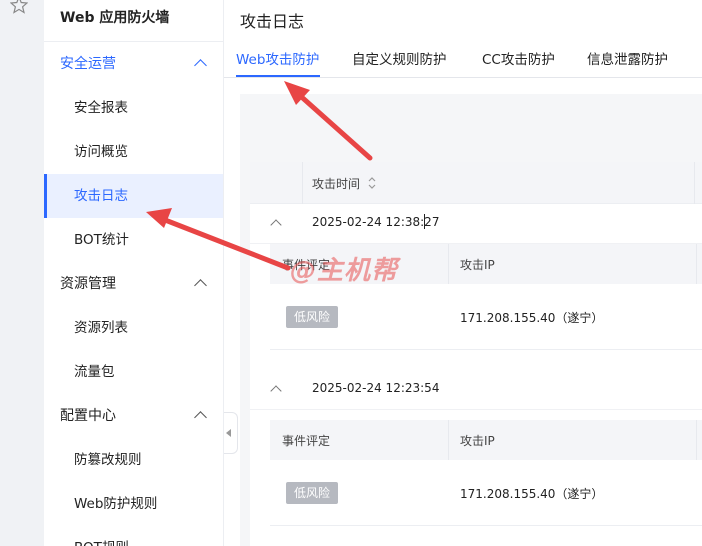  What do you see at coordinates (133, 416) in the screenshot?
I see `sidebar-group-config-center: 配置中心` at bounding box center [133, 416].